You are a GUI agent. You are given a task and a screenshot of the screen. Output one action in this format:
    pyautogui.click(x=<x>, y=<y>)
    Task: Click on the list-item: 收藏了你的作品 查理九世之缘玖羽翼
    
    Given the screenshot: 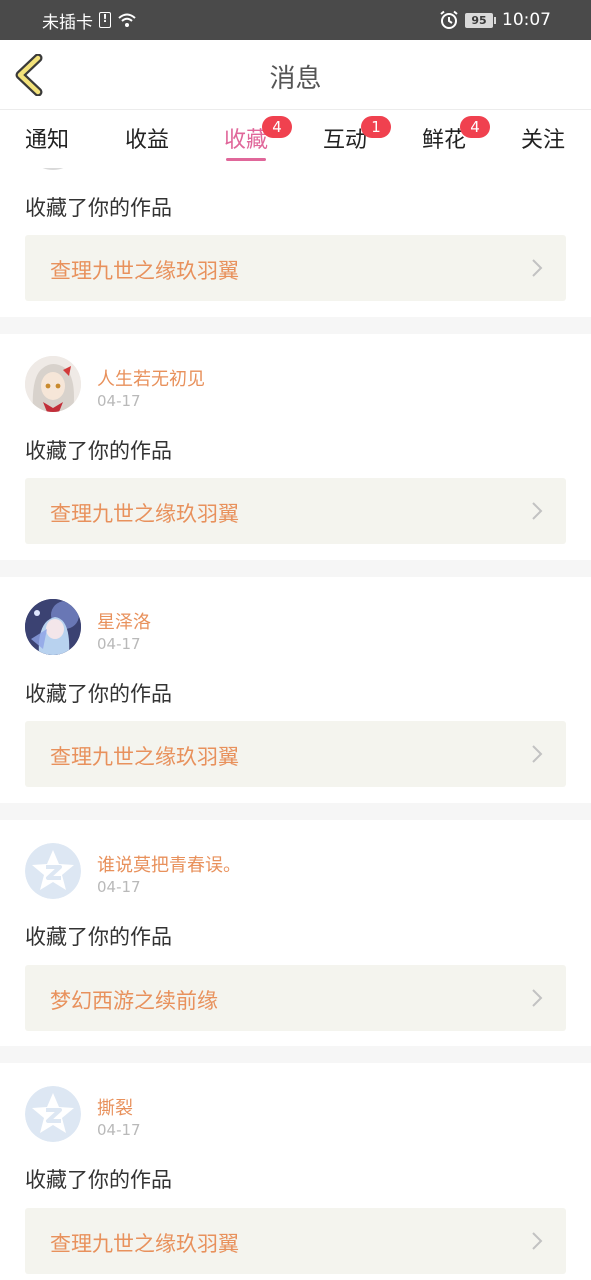 What is the action you would take?
    pyautogui.click(x=295, y=242)
    